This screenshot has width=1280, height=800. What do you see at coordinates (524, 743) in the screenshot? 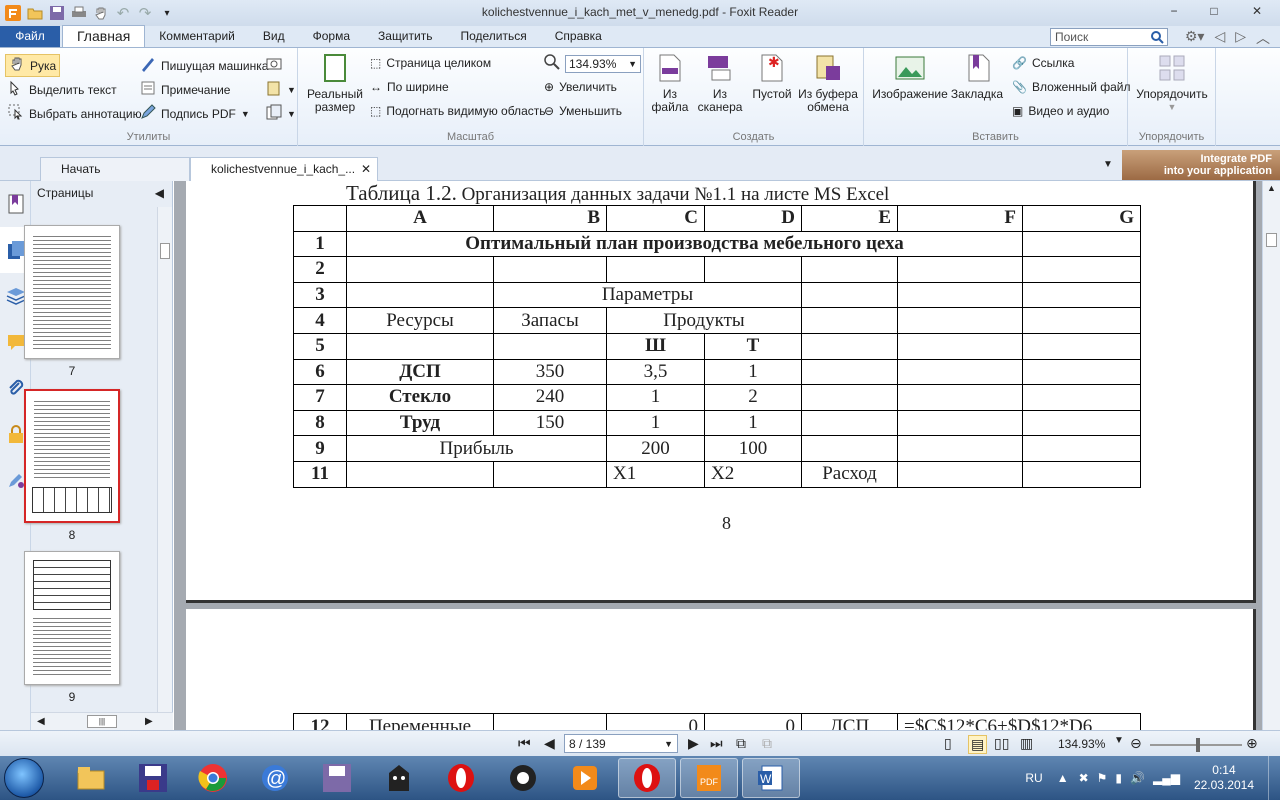
I see `first-page-icon: ⏮` at bounding box center [524, 743].